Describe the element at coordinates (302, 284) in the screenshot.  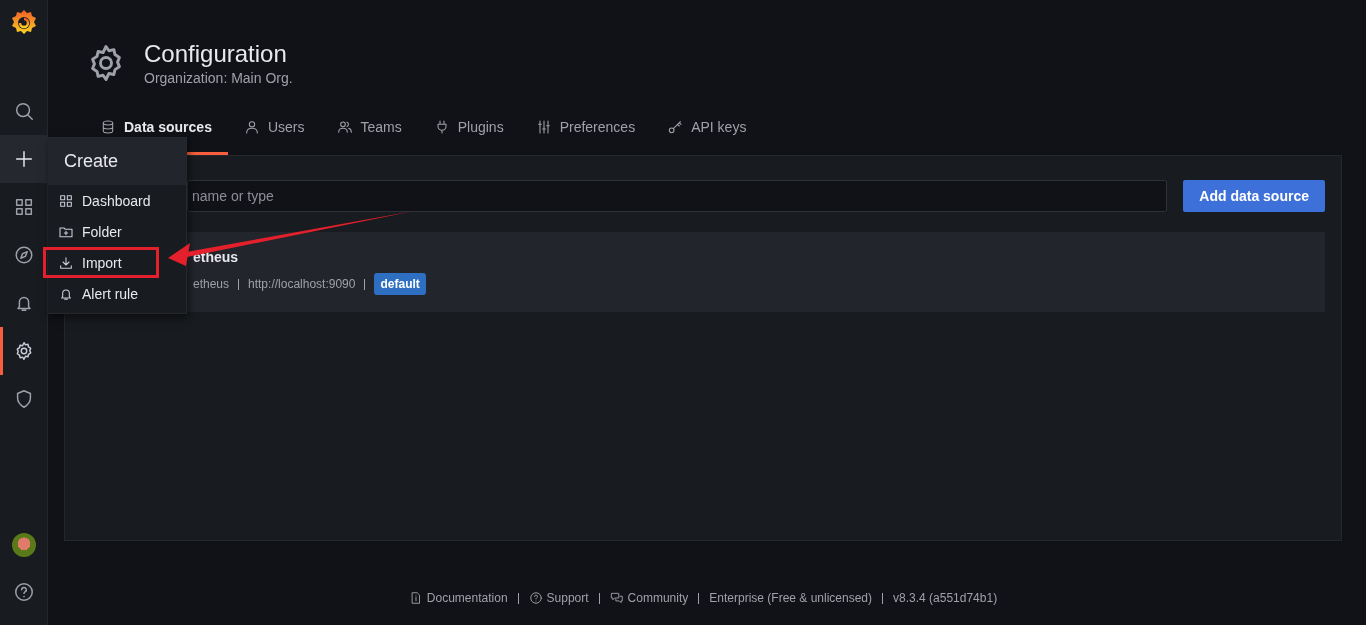
I see `data-source-url: http://localhost:9090` at that location.